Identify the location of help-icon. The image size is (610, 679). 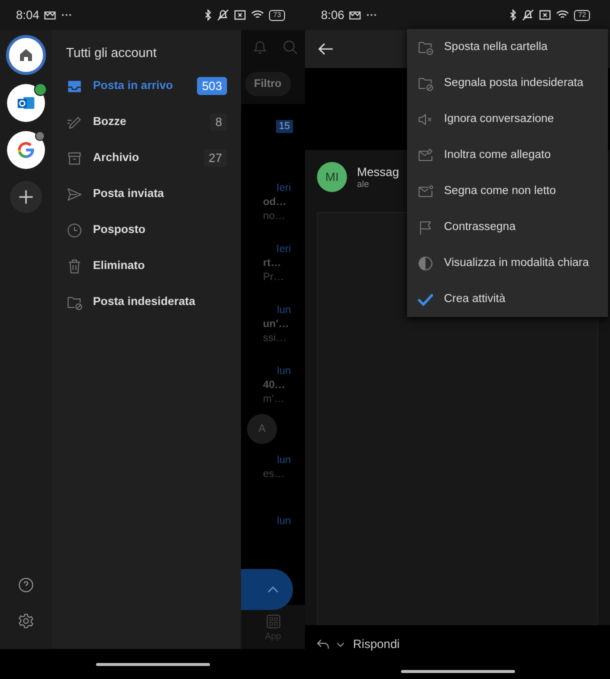
(26, 585).